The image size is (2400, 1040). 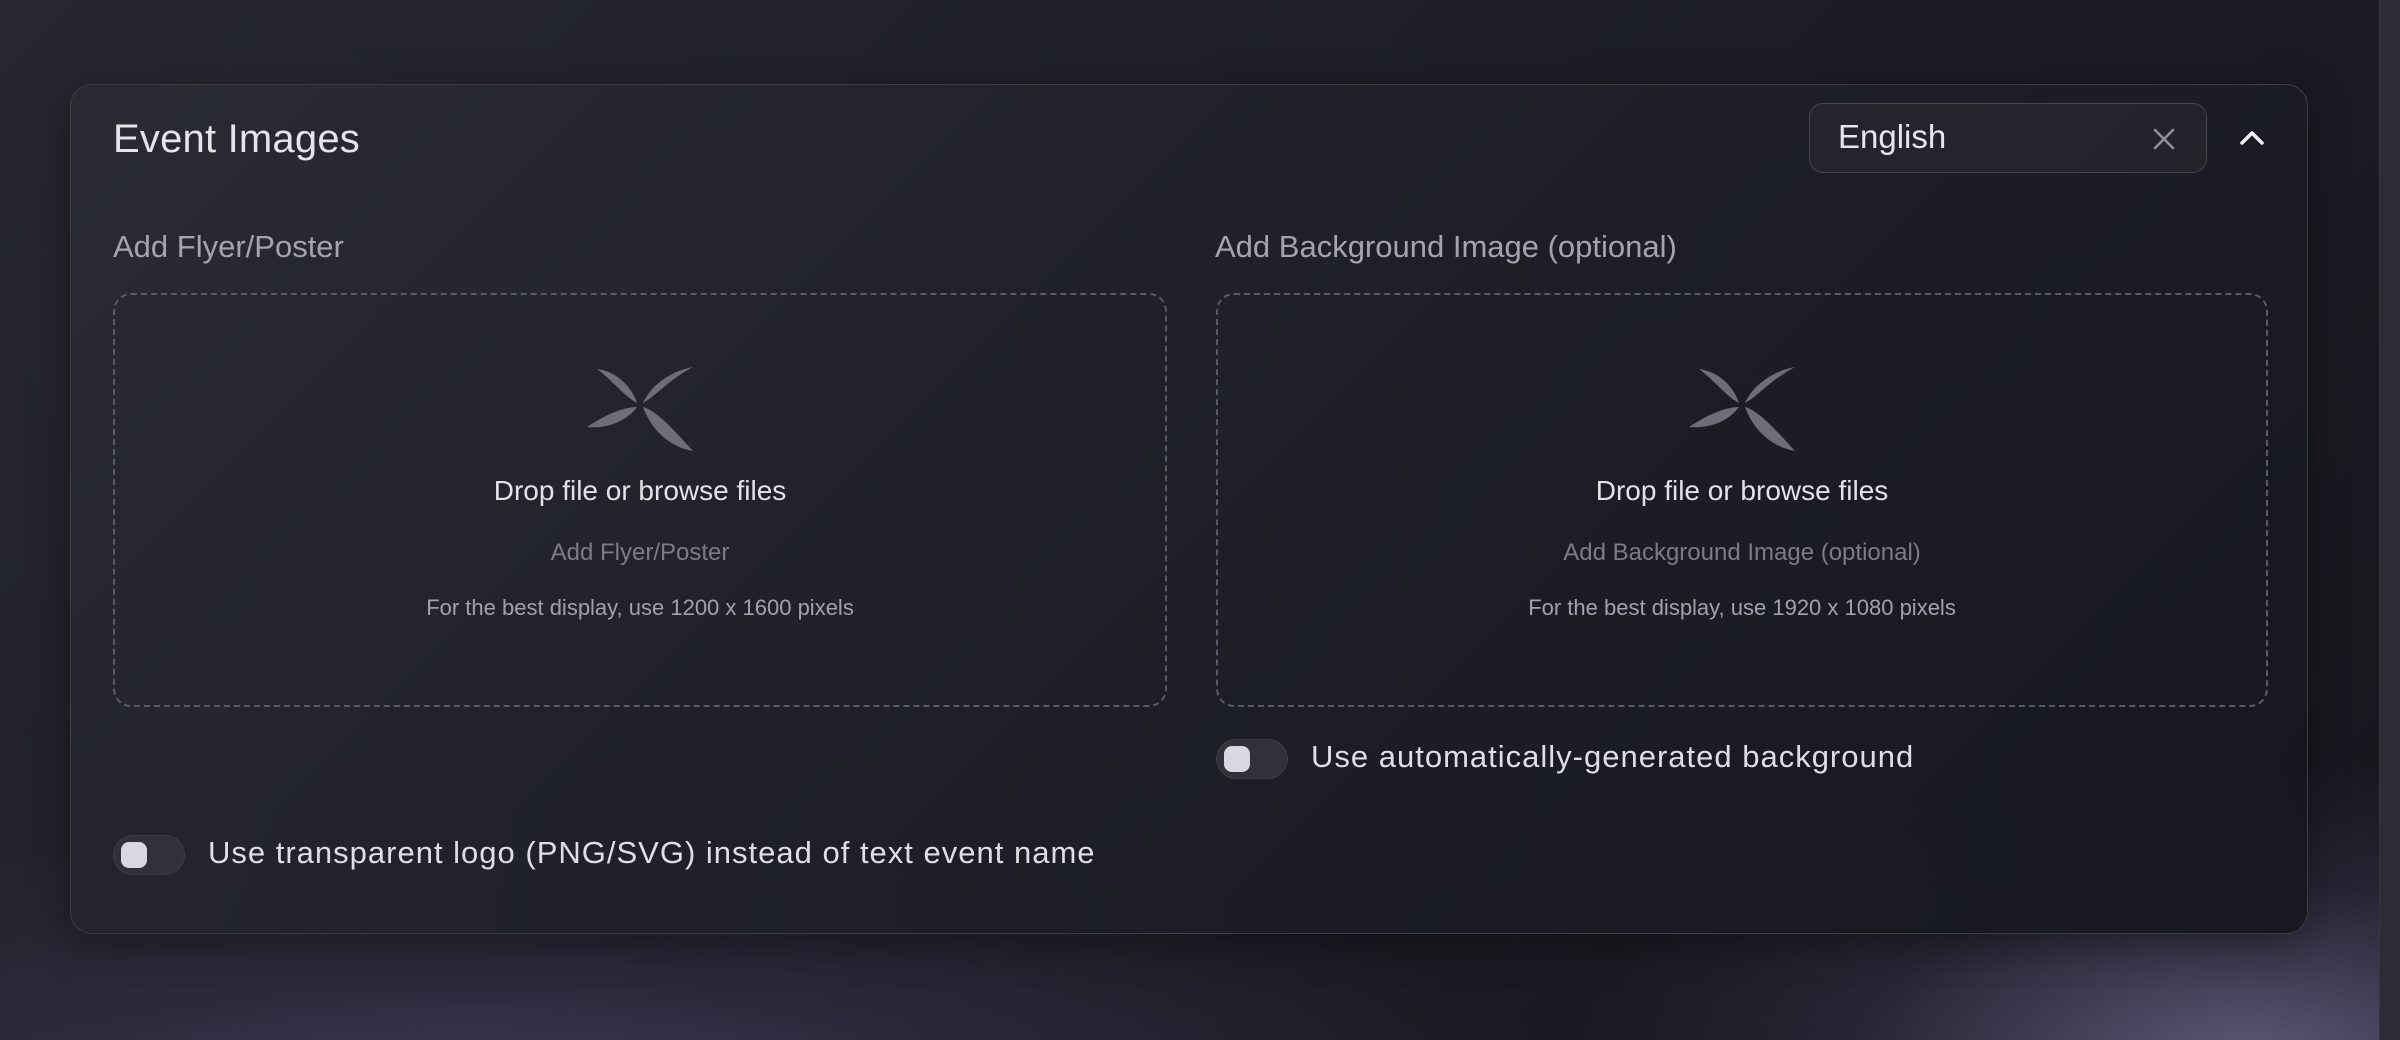 I want to click on transparent-logo-toggle, so click(x=149, y=855).